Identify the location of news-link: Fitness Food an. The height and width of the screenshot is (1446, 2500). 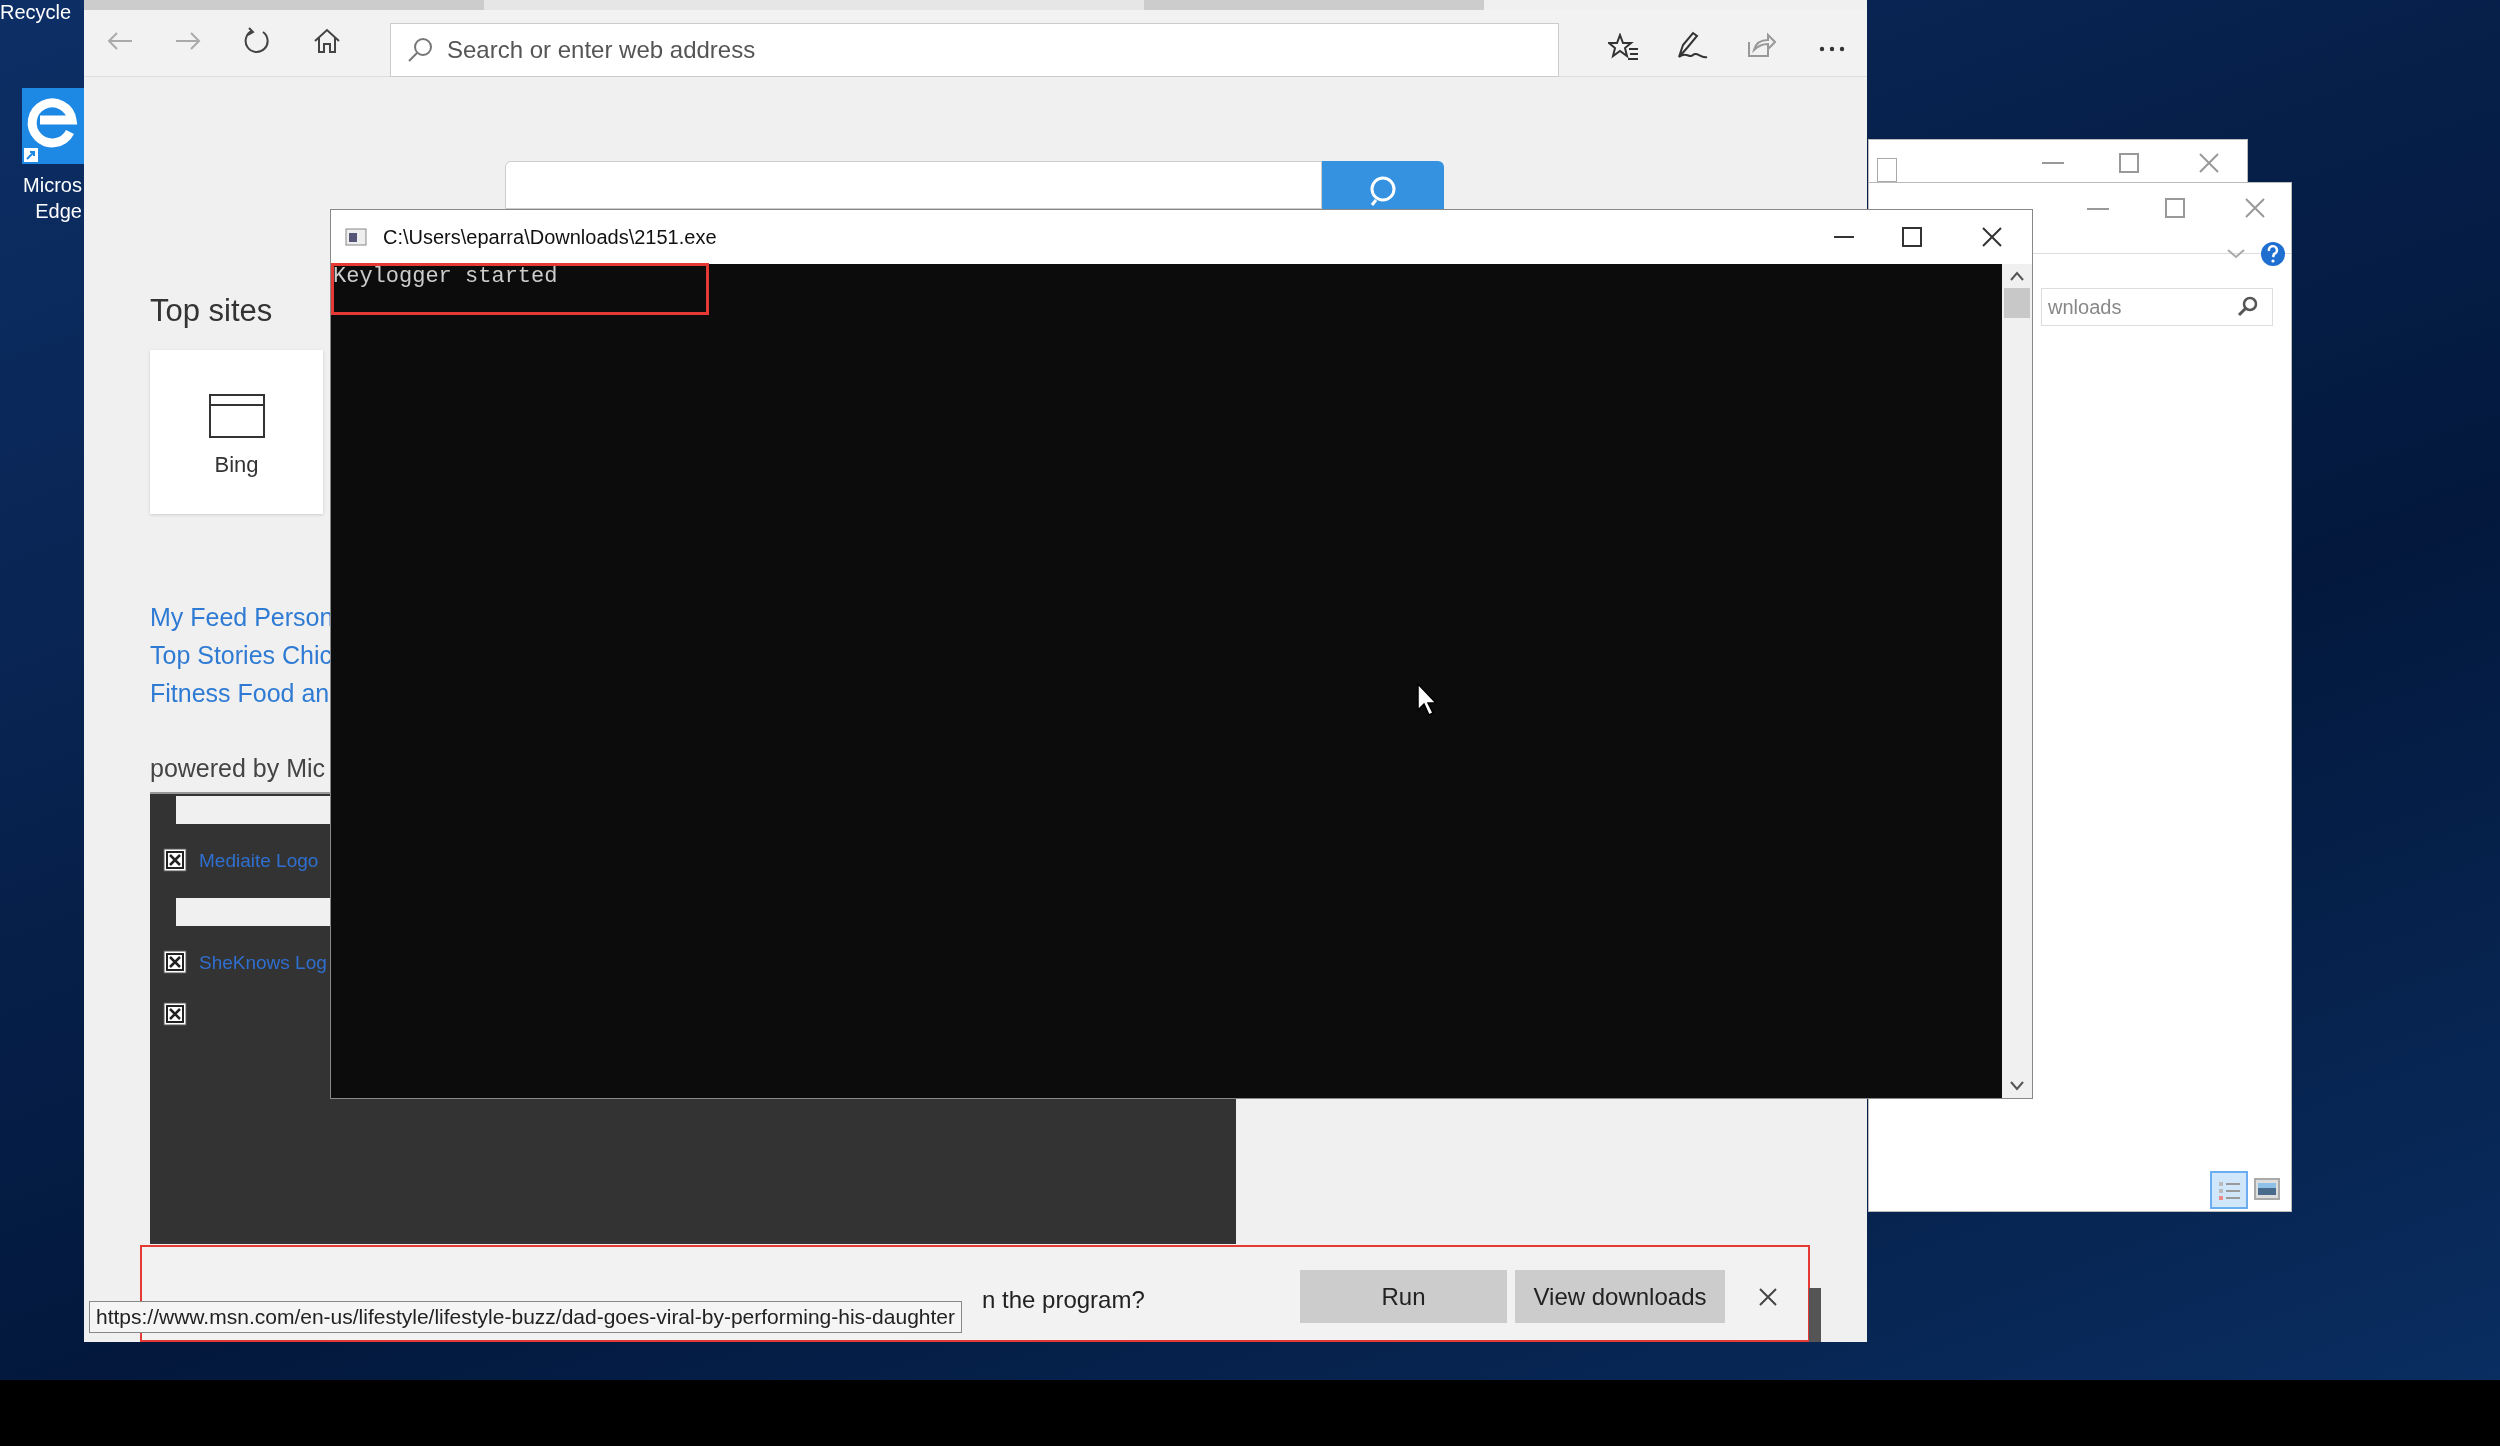
(240, 693).